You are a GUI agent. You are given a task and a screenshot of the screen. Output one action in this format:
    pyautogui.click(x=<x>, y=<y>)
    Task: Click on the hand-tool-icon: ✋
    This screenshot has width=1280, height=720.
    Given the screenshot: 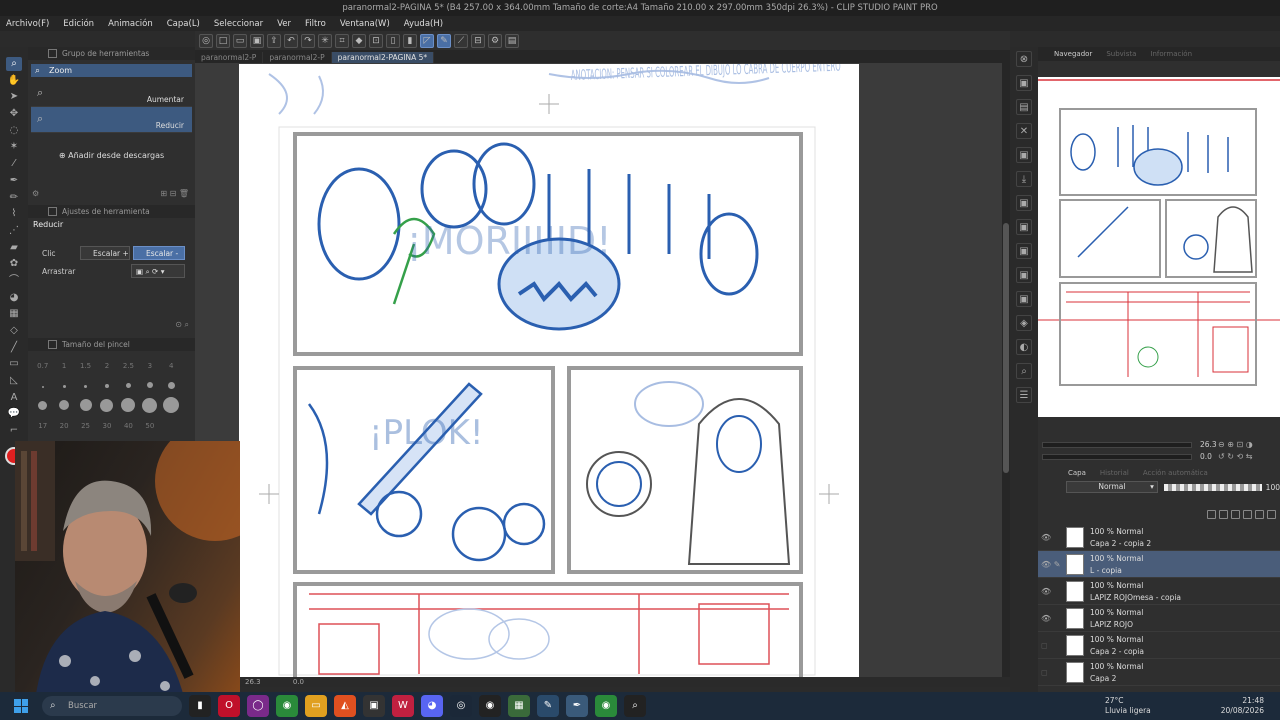 What is the action you would take?
    pyautogui.click(x=14, y=81)
    